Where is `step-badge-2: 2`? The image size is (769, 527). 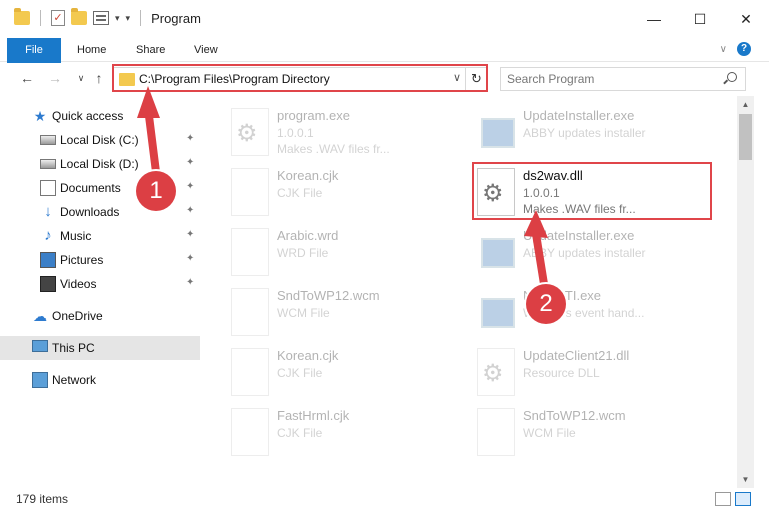 step-badge-2: 2 is located at coordinates (546, 304).